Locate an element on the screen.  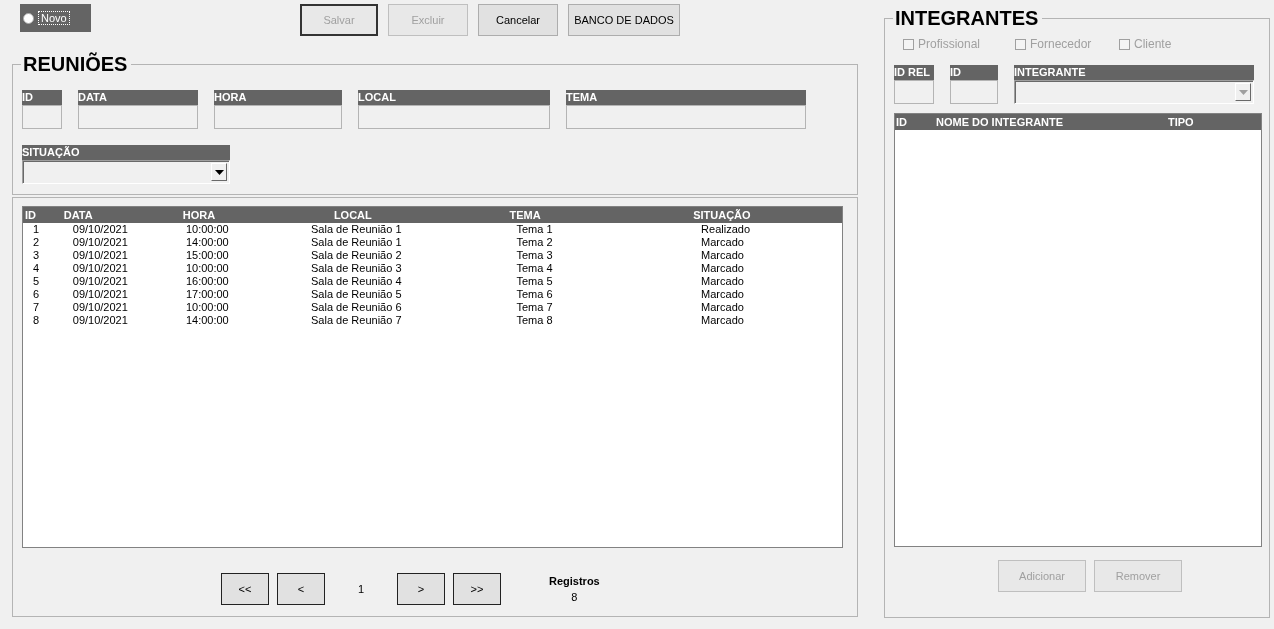
table-cell-text: Sala de Reunião 7 is located at coordinates (356, 320).